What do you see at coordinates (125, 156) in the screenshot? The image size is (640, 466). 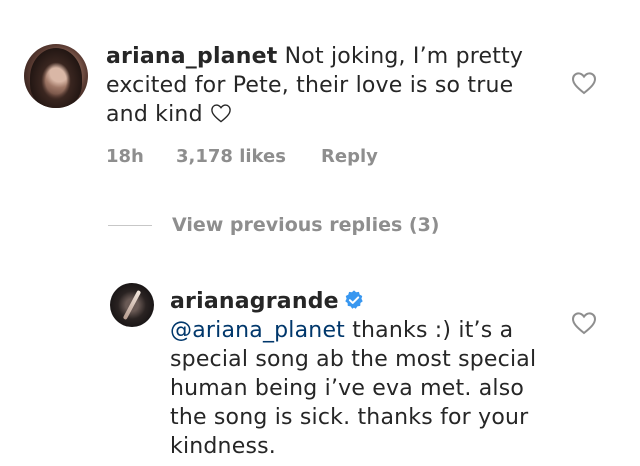 I see `comment-timestamp: 18h` at bounding box center [125, 156].